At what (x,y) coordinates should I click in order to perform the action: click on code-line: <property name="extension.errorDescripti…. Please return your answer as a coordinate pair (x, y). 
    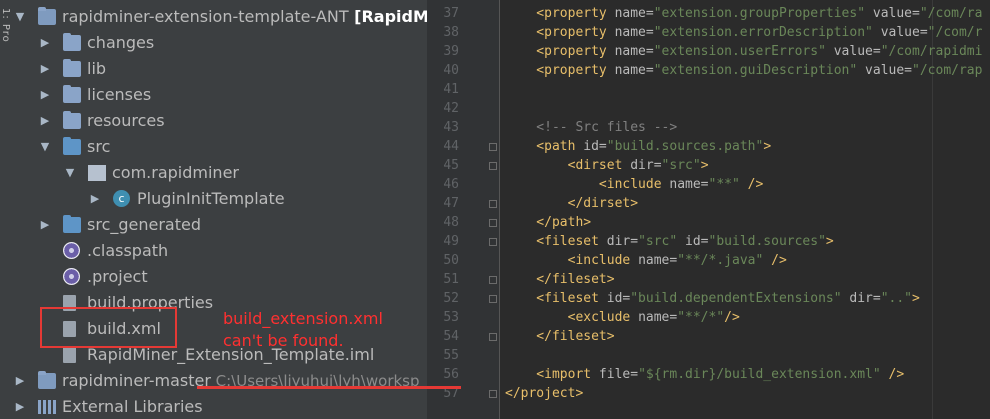
    Looking at the image, I should click on (743, 32).